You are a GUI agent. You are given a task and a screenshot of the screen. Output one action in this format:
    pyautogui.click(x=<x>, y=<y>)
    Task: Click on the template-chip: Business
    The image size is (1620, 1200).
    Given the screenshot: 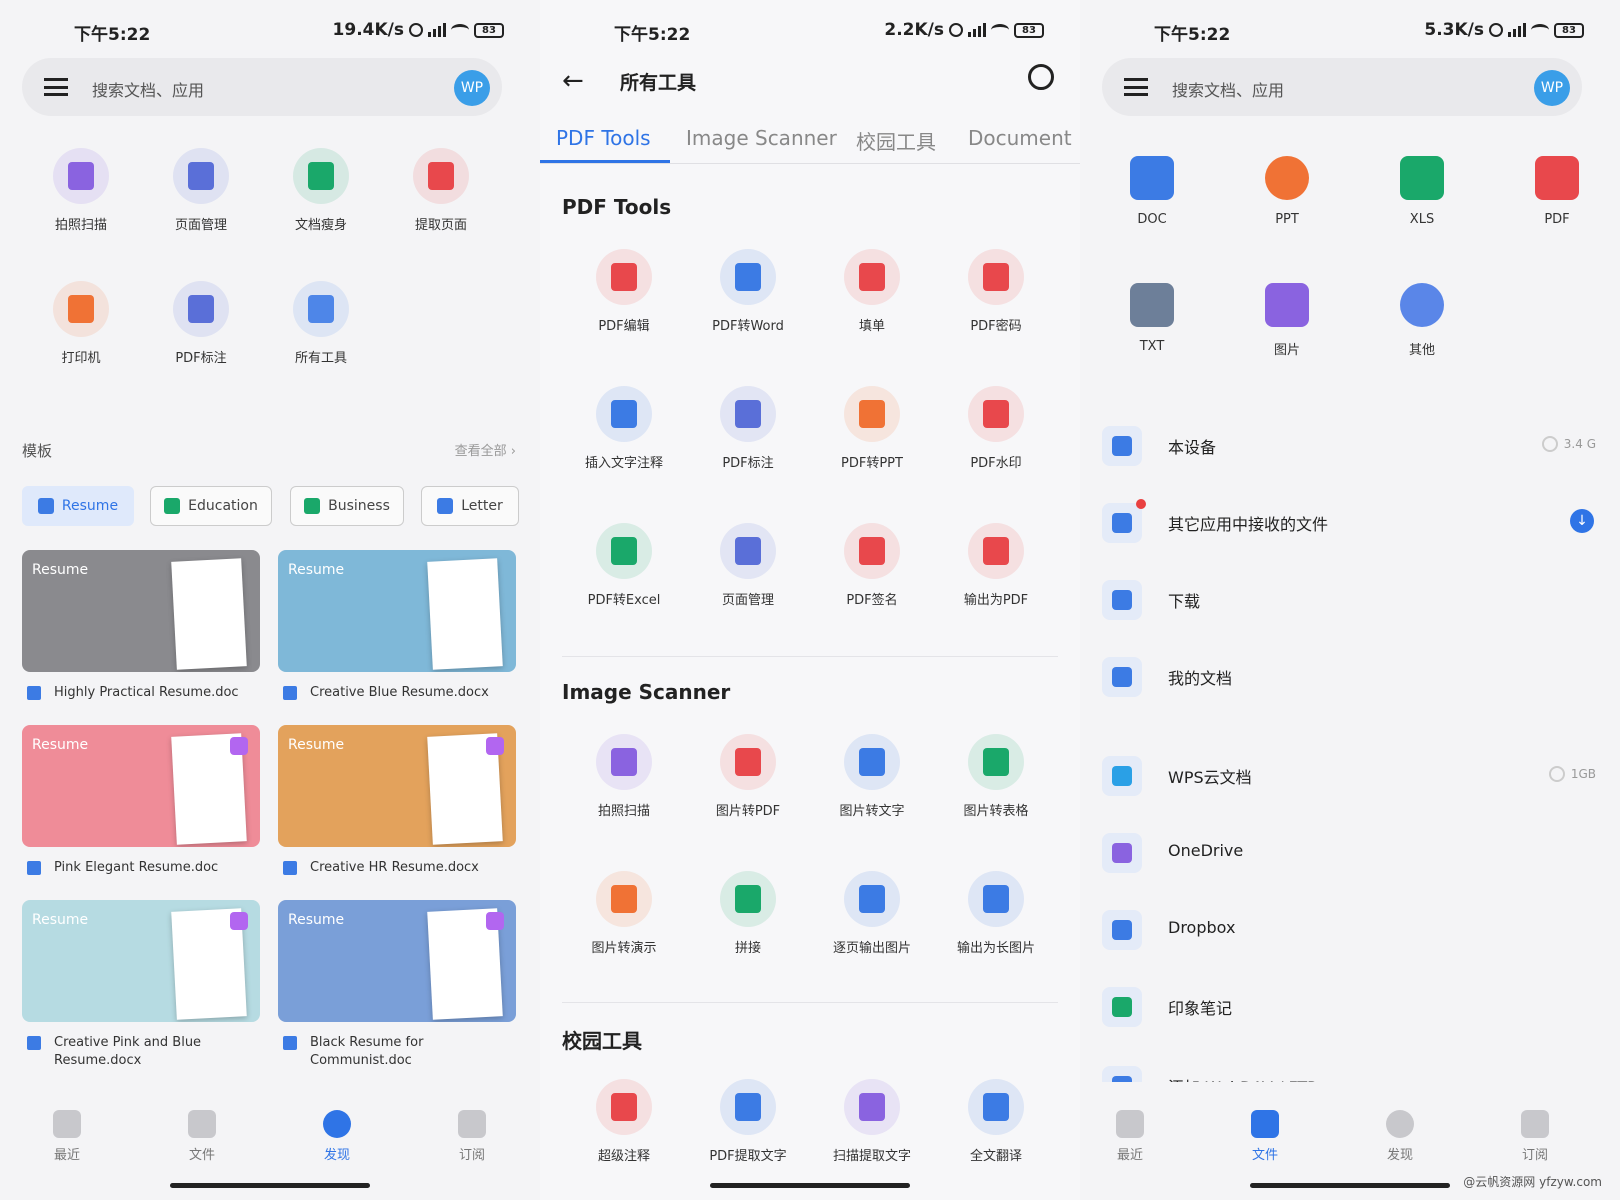 What is the action you would take?
    pyautogui.click(x=347, y=506)
    